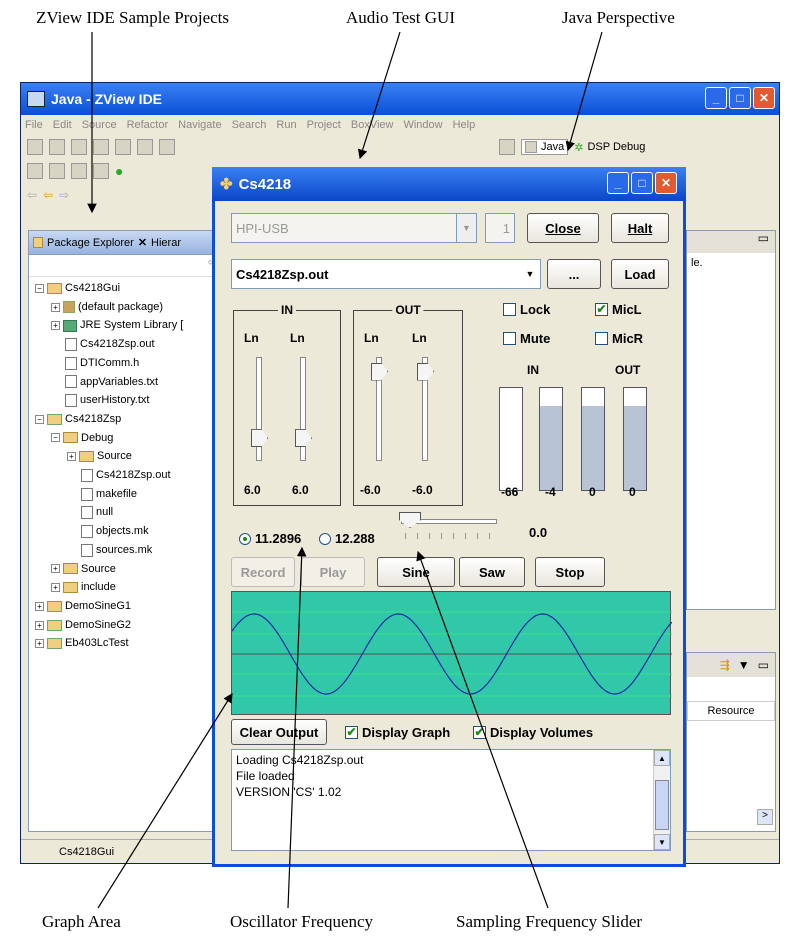 The width and height of the screenshot is (790, 945). What do you see at coordinates (279, 732) in the screenshot?
I see `clear-output-button: Clear Output` at bounding box center [279, 732].